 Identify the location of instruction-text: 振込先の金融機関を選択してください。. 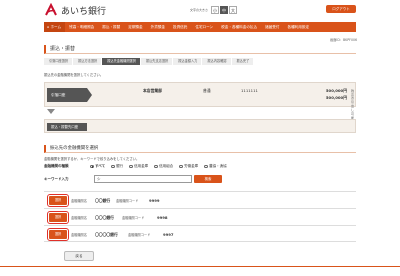
(74, 75).